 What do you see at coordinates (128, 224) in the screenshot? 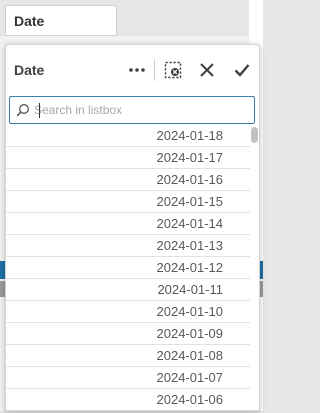
I see `listbox-item: 2024-01-14` at bounding box center [128, 224].